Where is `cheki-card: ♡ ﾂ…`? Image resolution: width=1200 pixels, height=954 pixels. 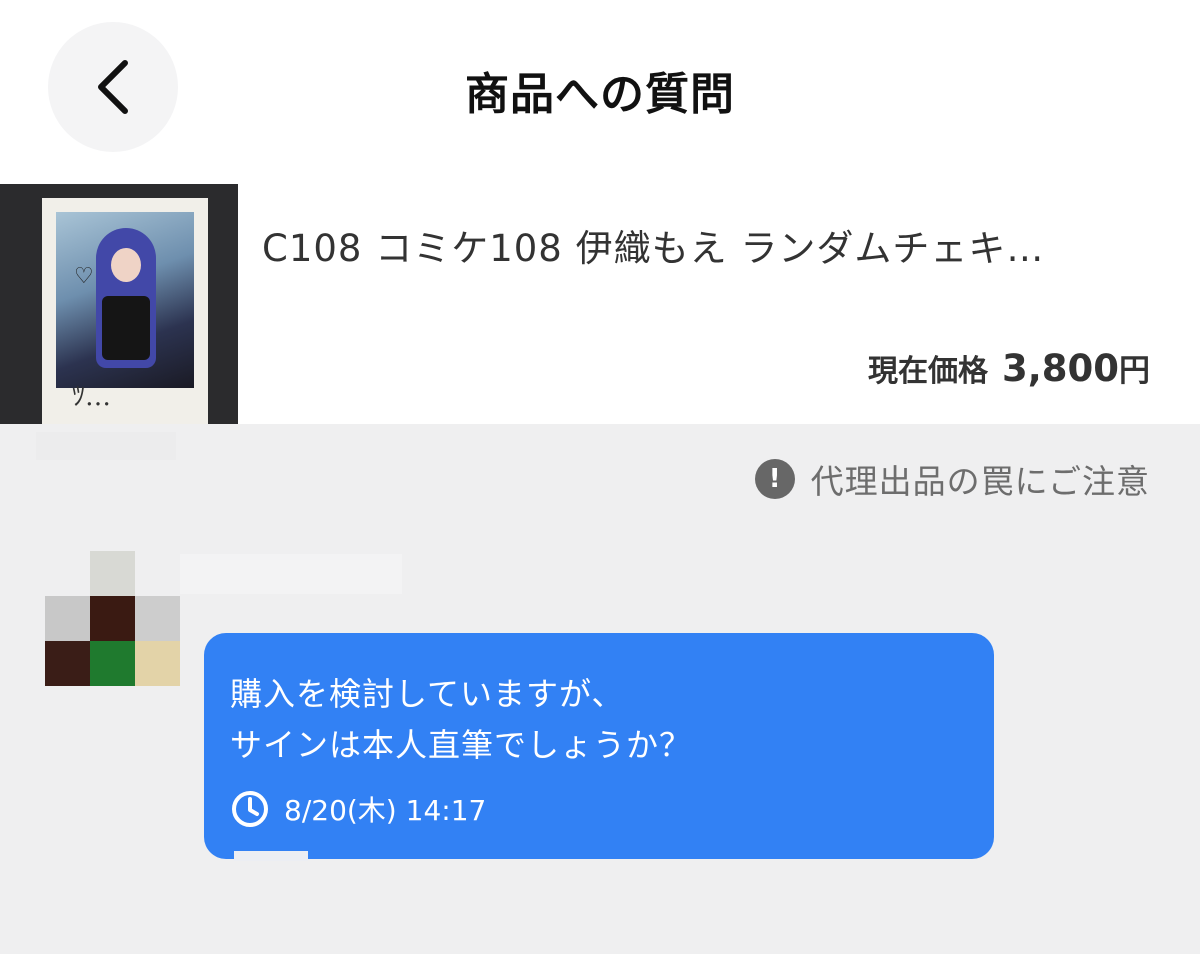
cheki-card: ♡ ﾂ… is located at coordinates (125, 311).